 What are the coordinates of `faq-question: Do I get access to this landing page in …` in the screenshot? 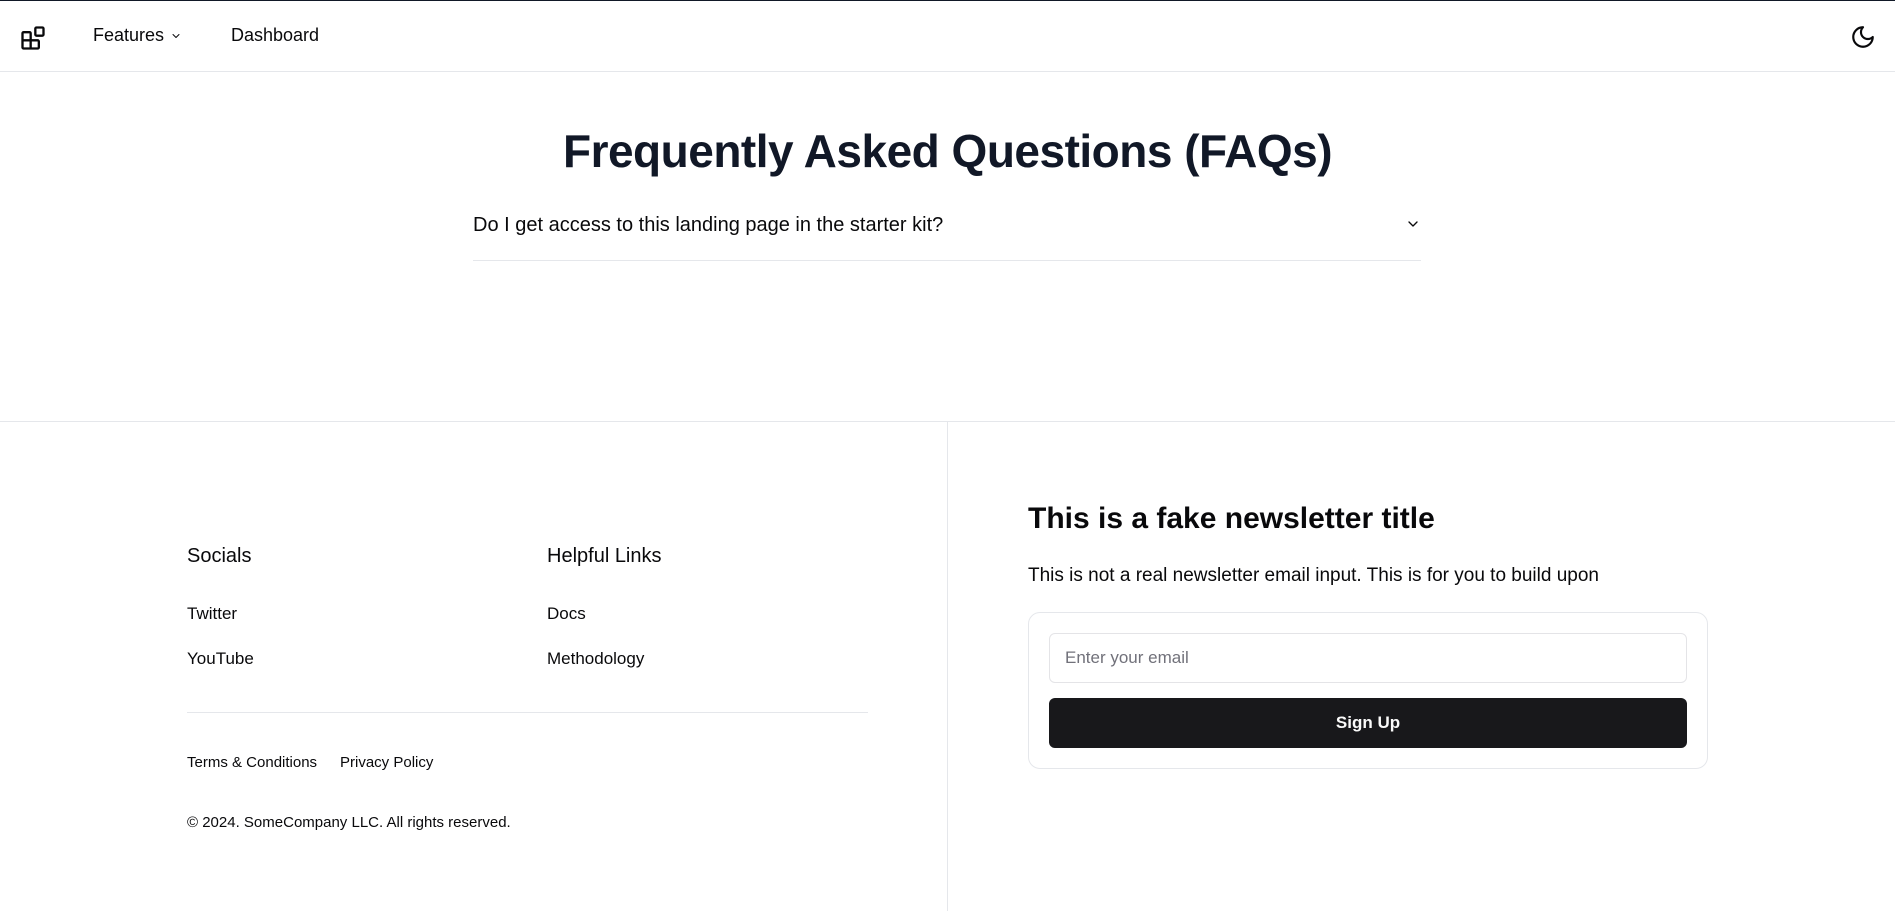 It's located at (708, 225).